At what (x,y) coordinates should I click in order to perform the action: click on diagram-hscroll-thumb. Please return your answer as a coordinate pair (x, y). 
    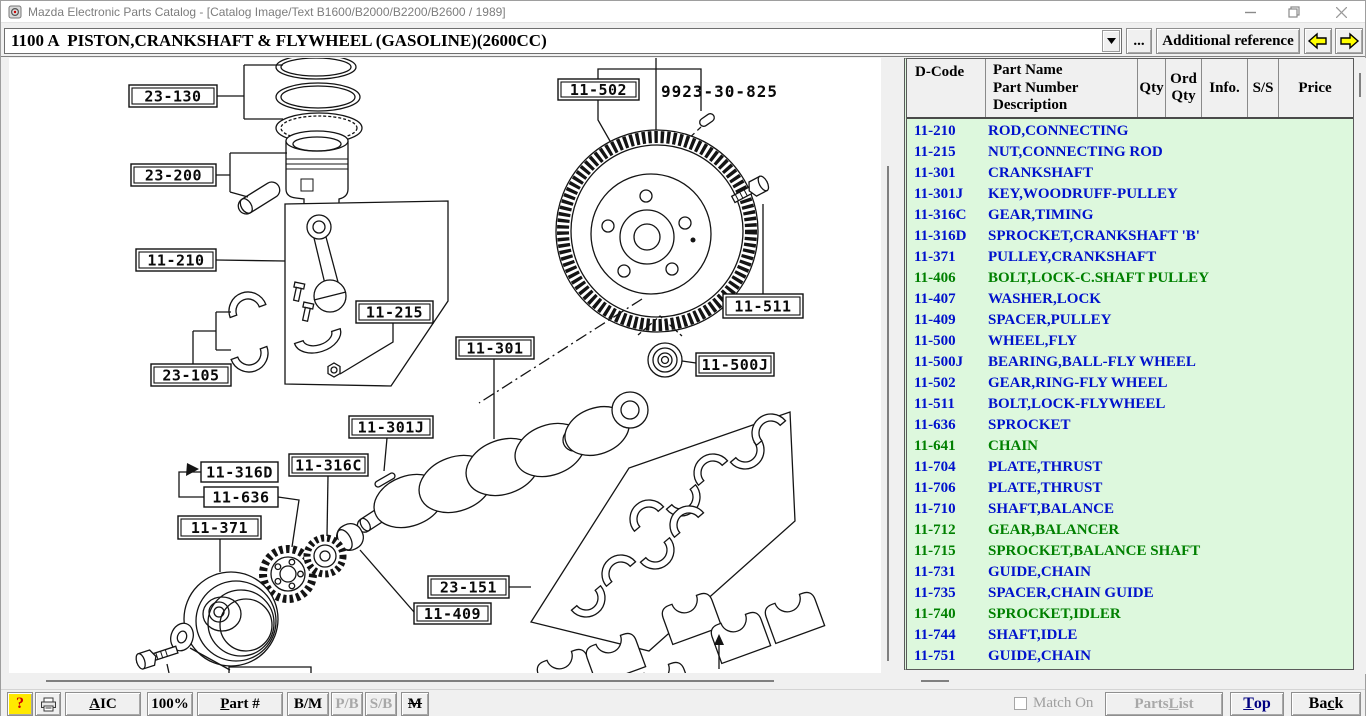
    Looking at the image, I should click on (410, 681).